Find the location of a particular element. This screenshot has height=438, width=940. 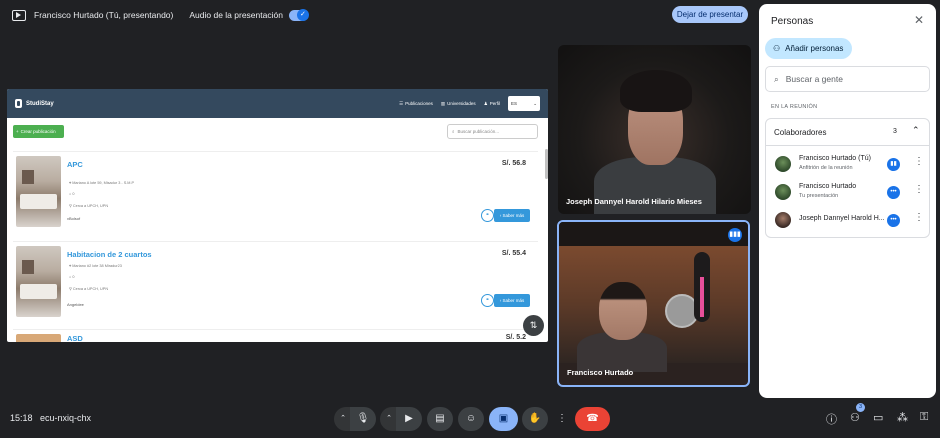

near-text: Cerca a UPCH, UPN is located at coordinates (90, 206).